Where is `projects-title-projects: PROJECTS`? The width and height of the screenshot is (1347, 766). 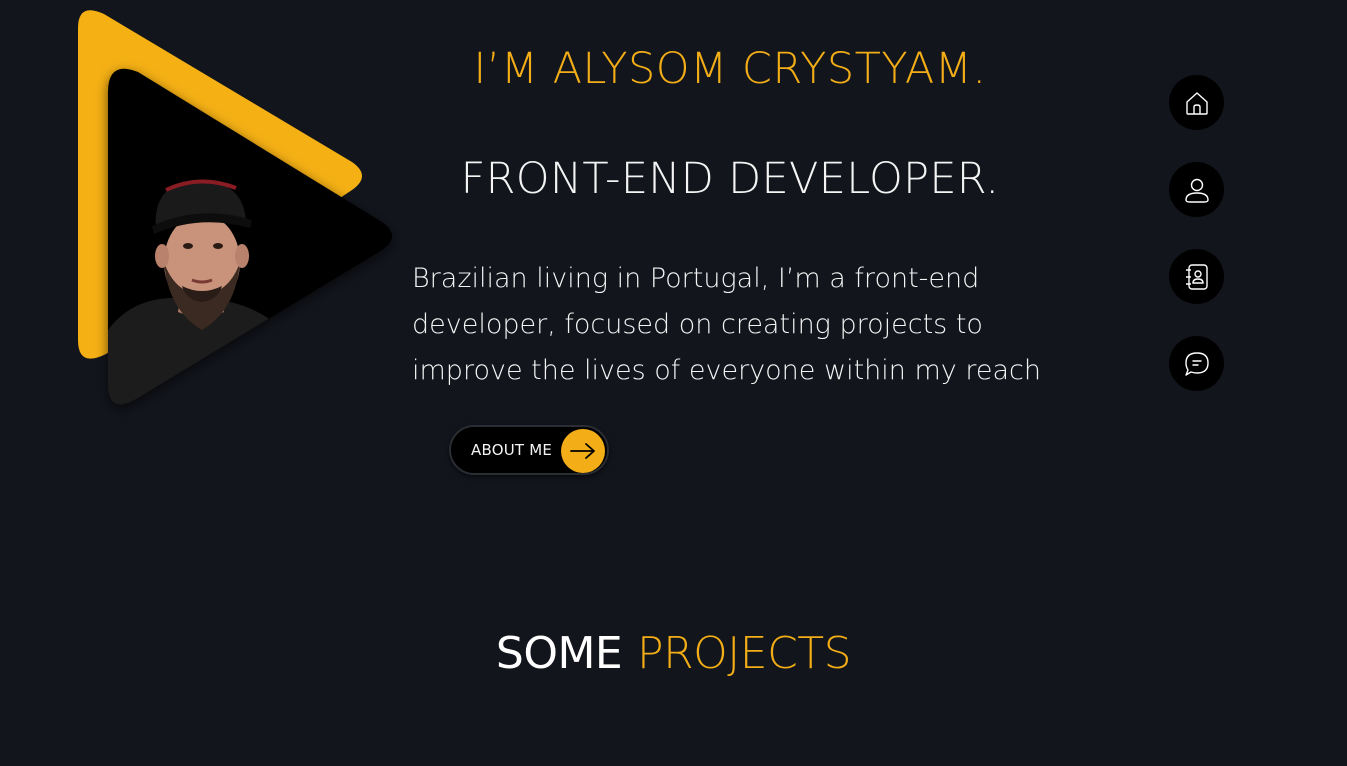
projects-title-projects: PROJECTS is located at coordinates (744, 653).